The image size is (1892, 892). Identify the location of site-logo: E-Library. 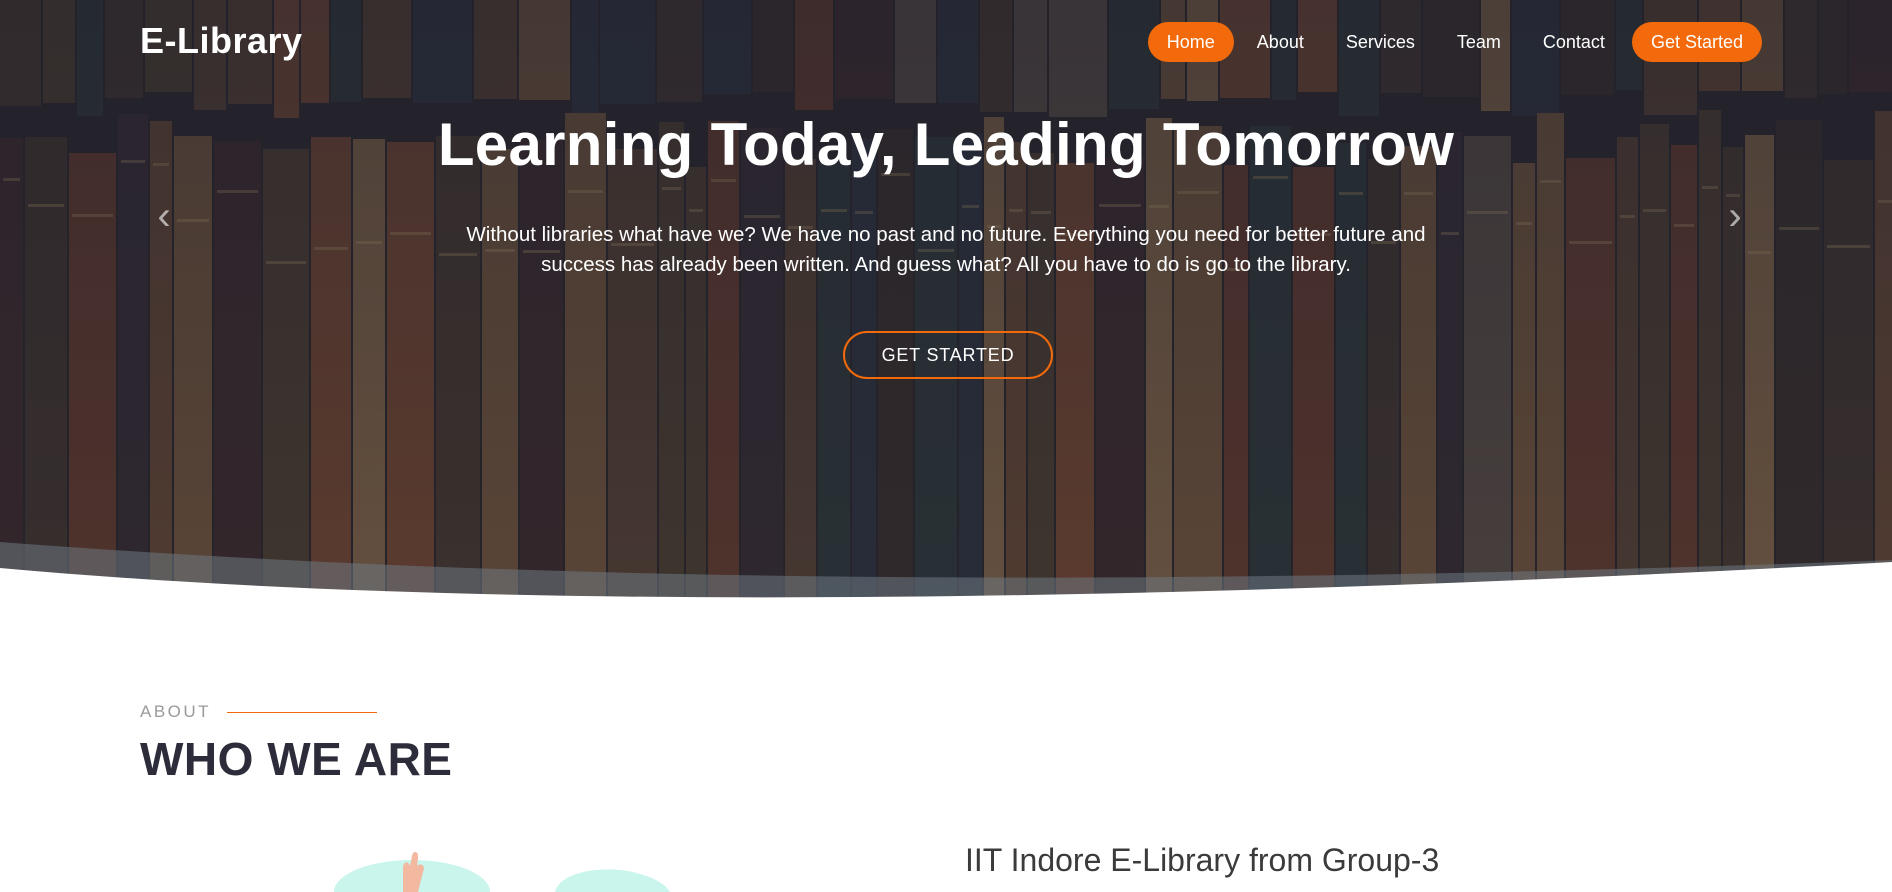
(221, 41).